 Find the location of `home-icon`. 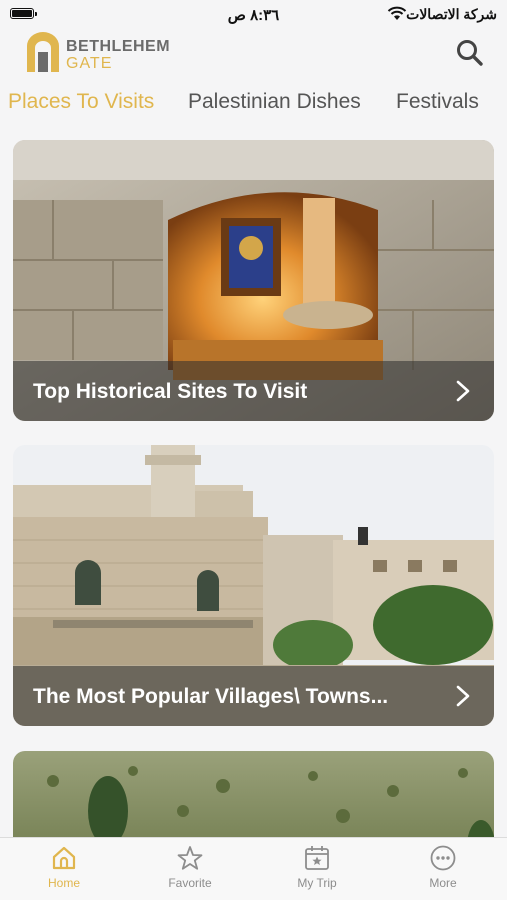

home-icon is located at coordinates (64, 858).